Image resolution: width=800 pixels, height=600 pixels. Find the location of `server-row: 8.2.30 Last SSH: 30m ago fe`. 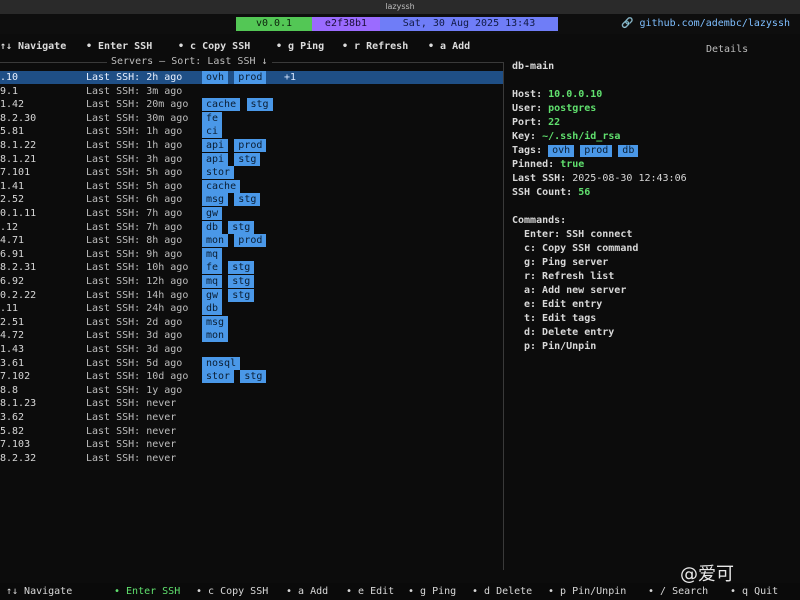

server-row: 8.2.30 Last SSH: 30m ago fe is located at coordinates (251, 118).